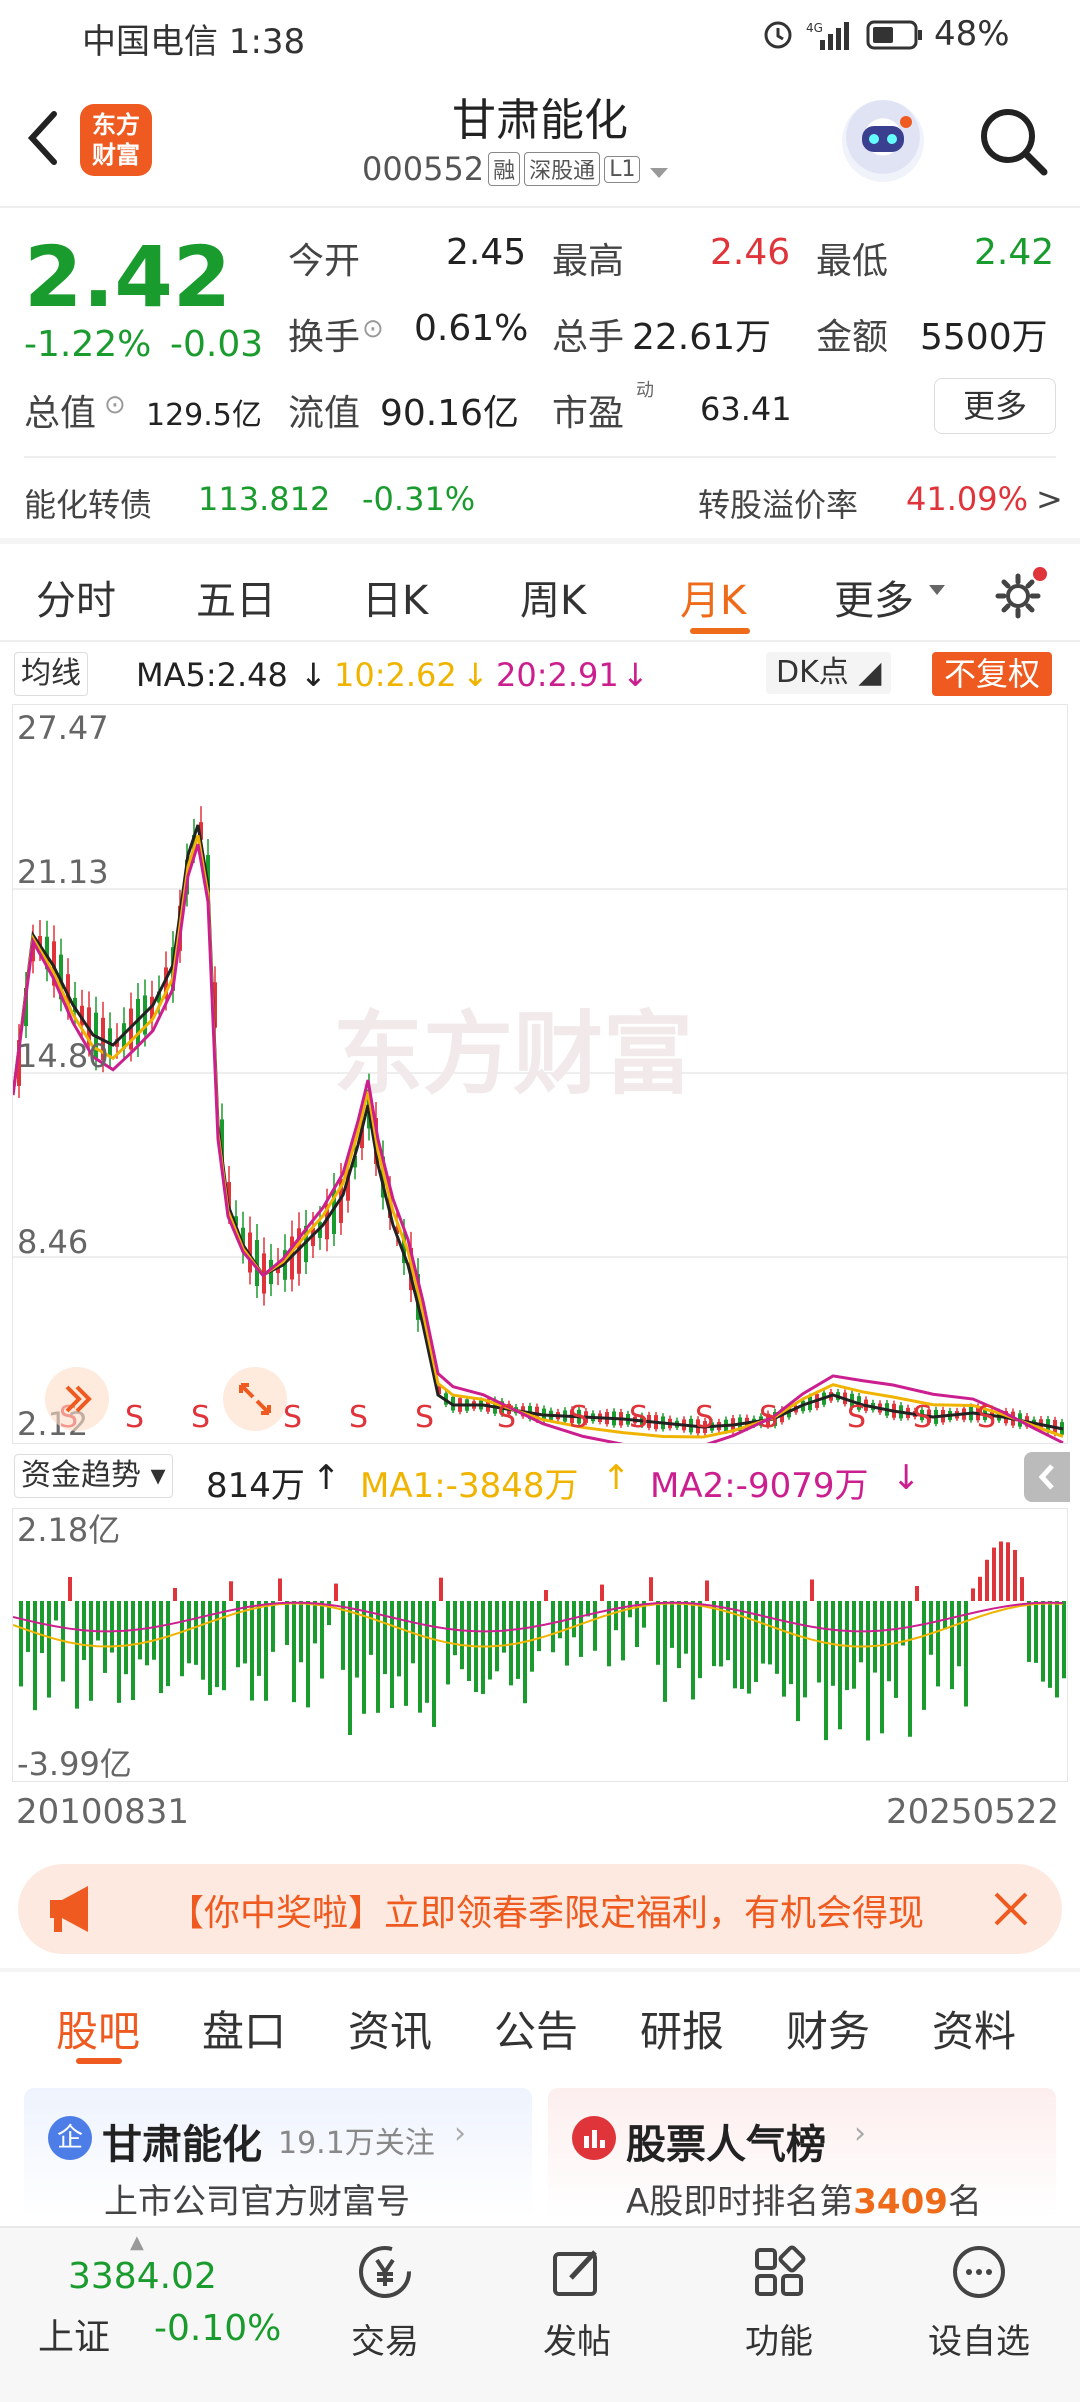 The width and height of the screenshot is (1080, 2402). Describe the element at coordinates (702, 337) in the screenshot. I see `volume-value: 22.61万` at that location.